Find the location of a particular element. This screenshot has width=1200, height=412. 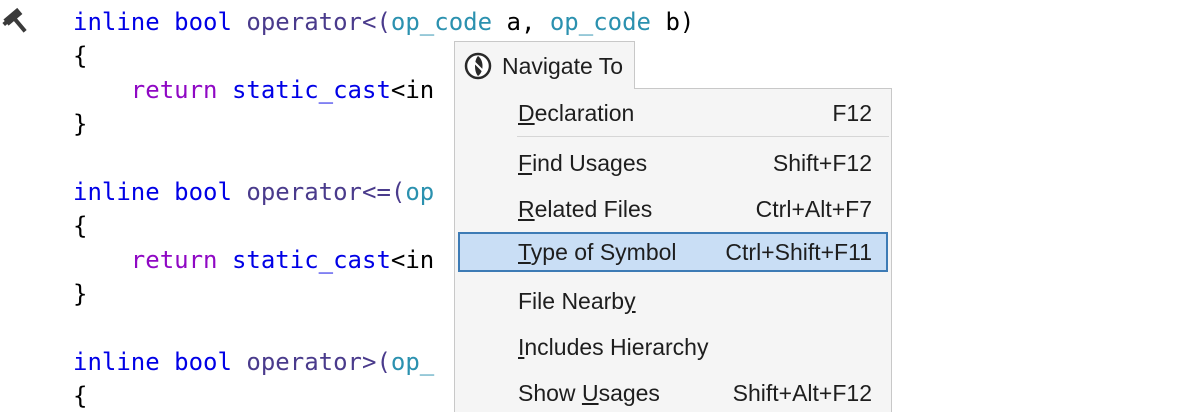

menu-item-shortcut: Ctrl+Shift+F11 is located at coordinates (798, 252).